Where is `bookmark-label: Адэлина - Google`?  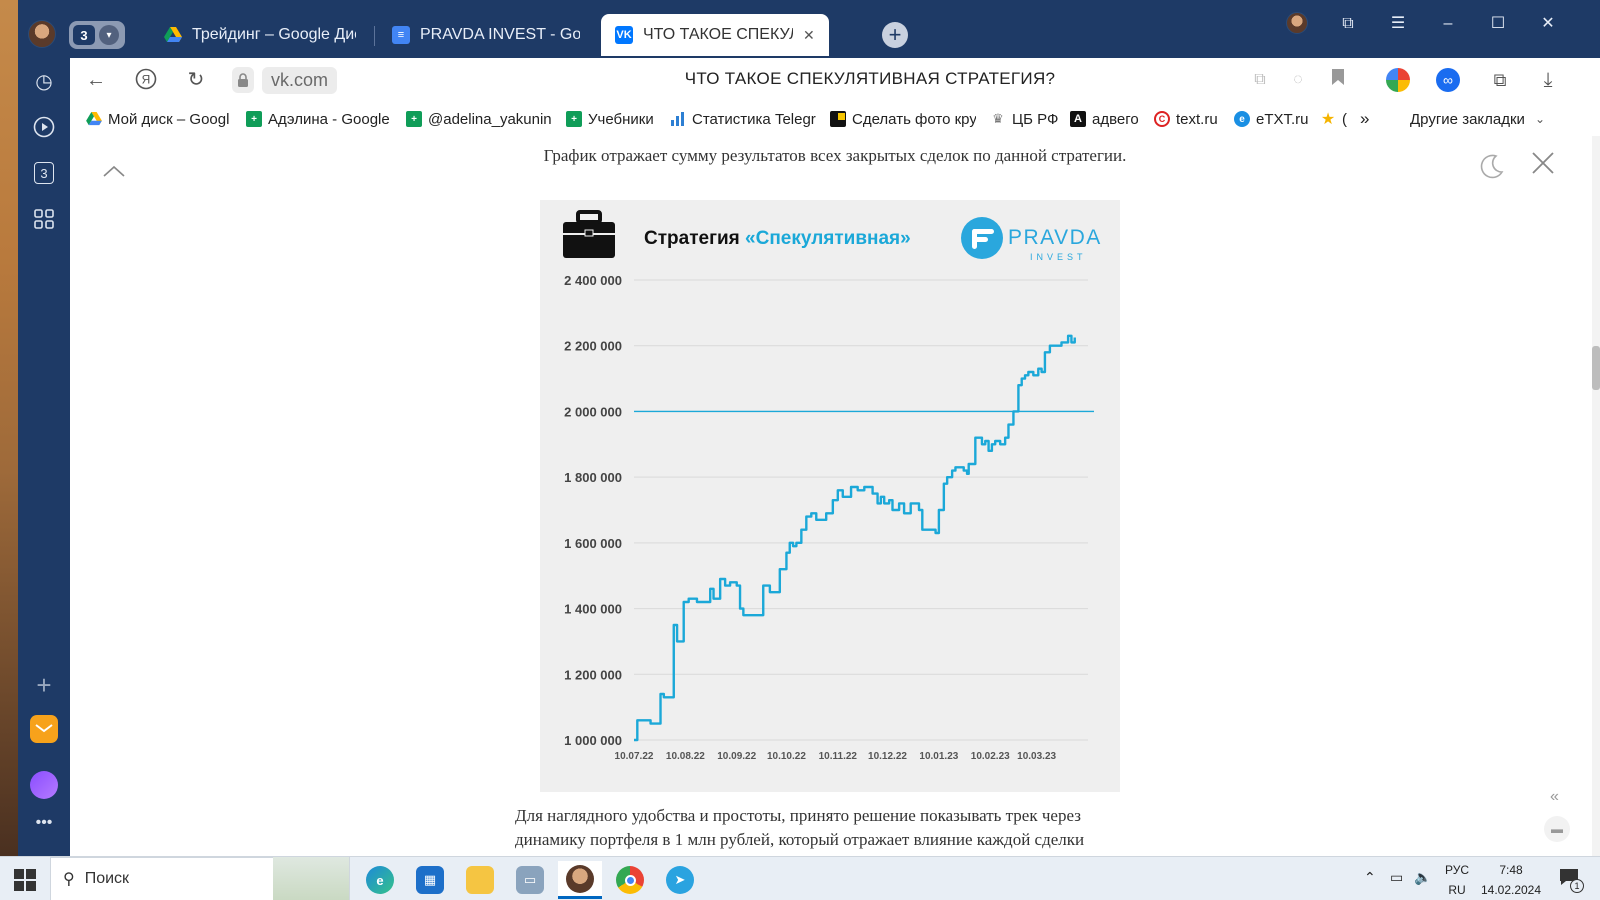 bookmark-label: Адэлина - Google is located at coordinates (329, 119).